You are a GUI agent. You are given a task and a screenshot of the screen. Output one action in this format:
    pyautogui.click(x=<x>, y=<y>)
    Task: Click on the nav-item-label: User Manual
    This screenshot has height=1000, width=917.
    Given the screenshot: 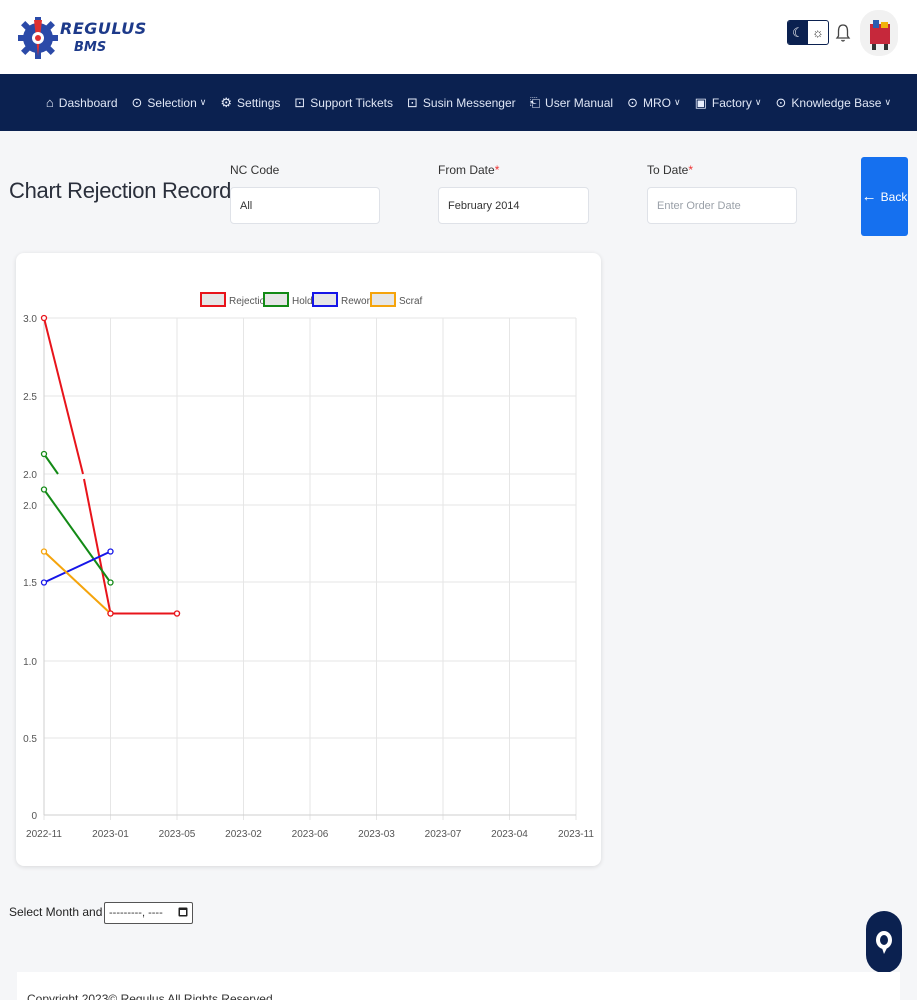 What is the action you would take?
    pyautogui.click(x=579, y=102)
    